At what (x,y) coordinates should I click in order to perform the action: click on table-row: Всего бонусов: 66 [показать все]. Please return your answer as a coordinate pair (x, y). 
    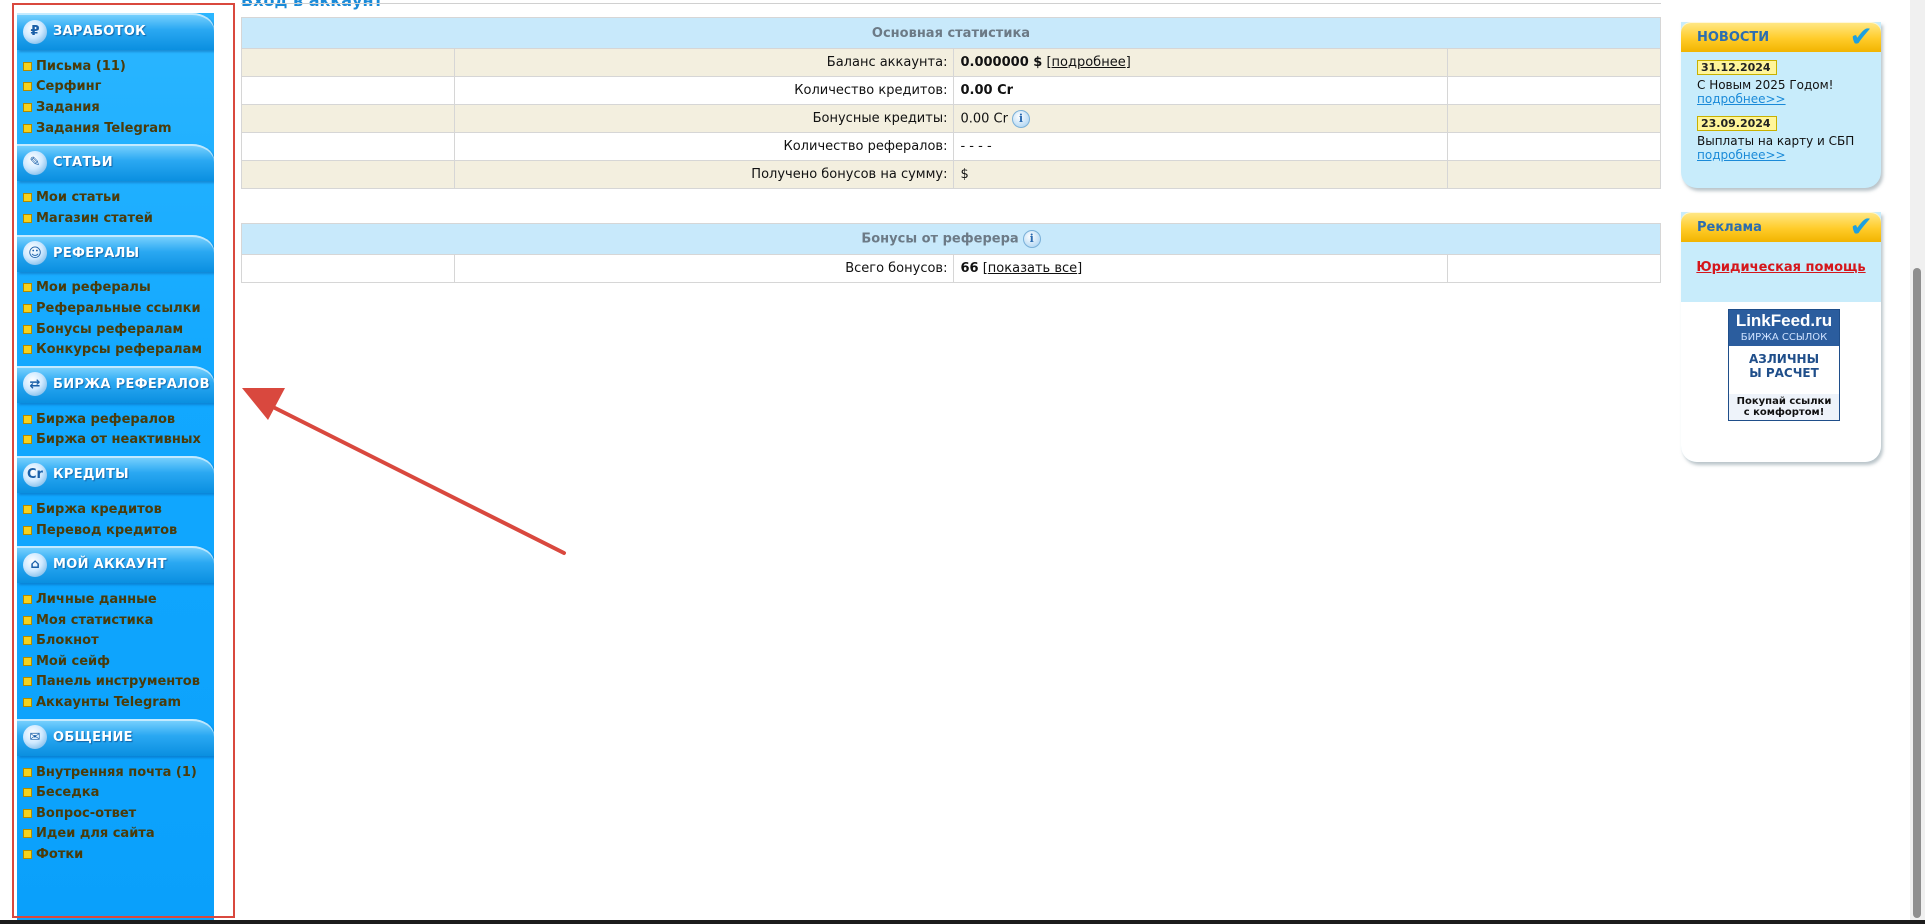
    Looking at the image, I should click on (951, 268).